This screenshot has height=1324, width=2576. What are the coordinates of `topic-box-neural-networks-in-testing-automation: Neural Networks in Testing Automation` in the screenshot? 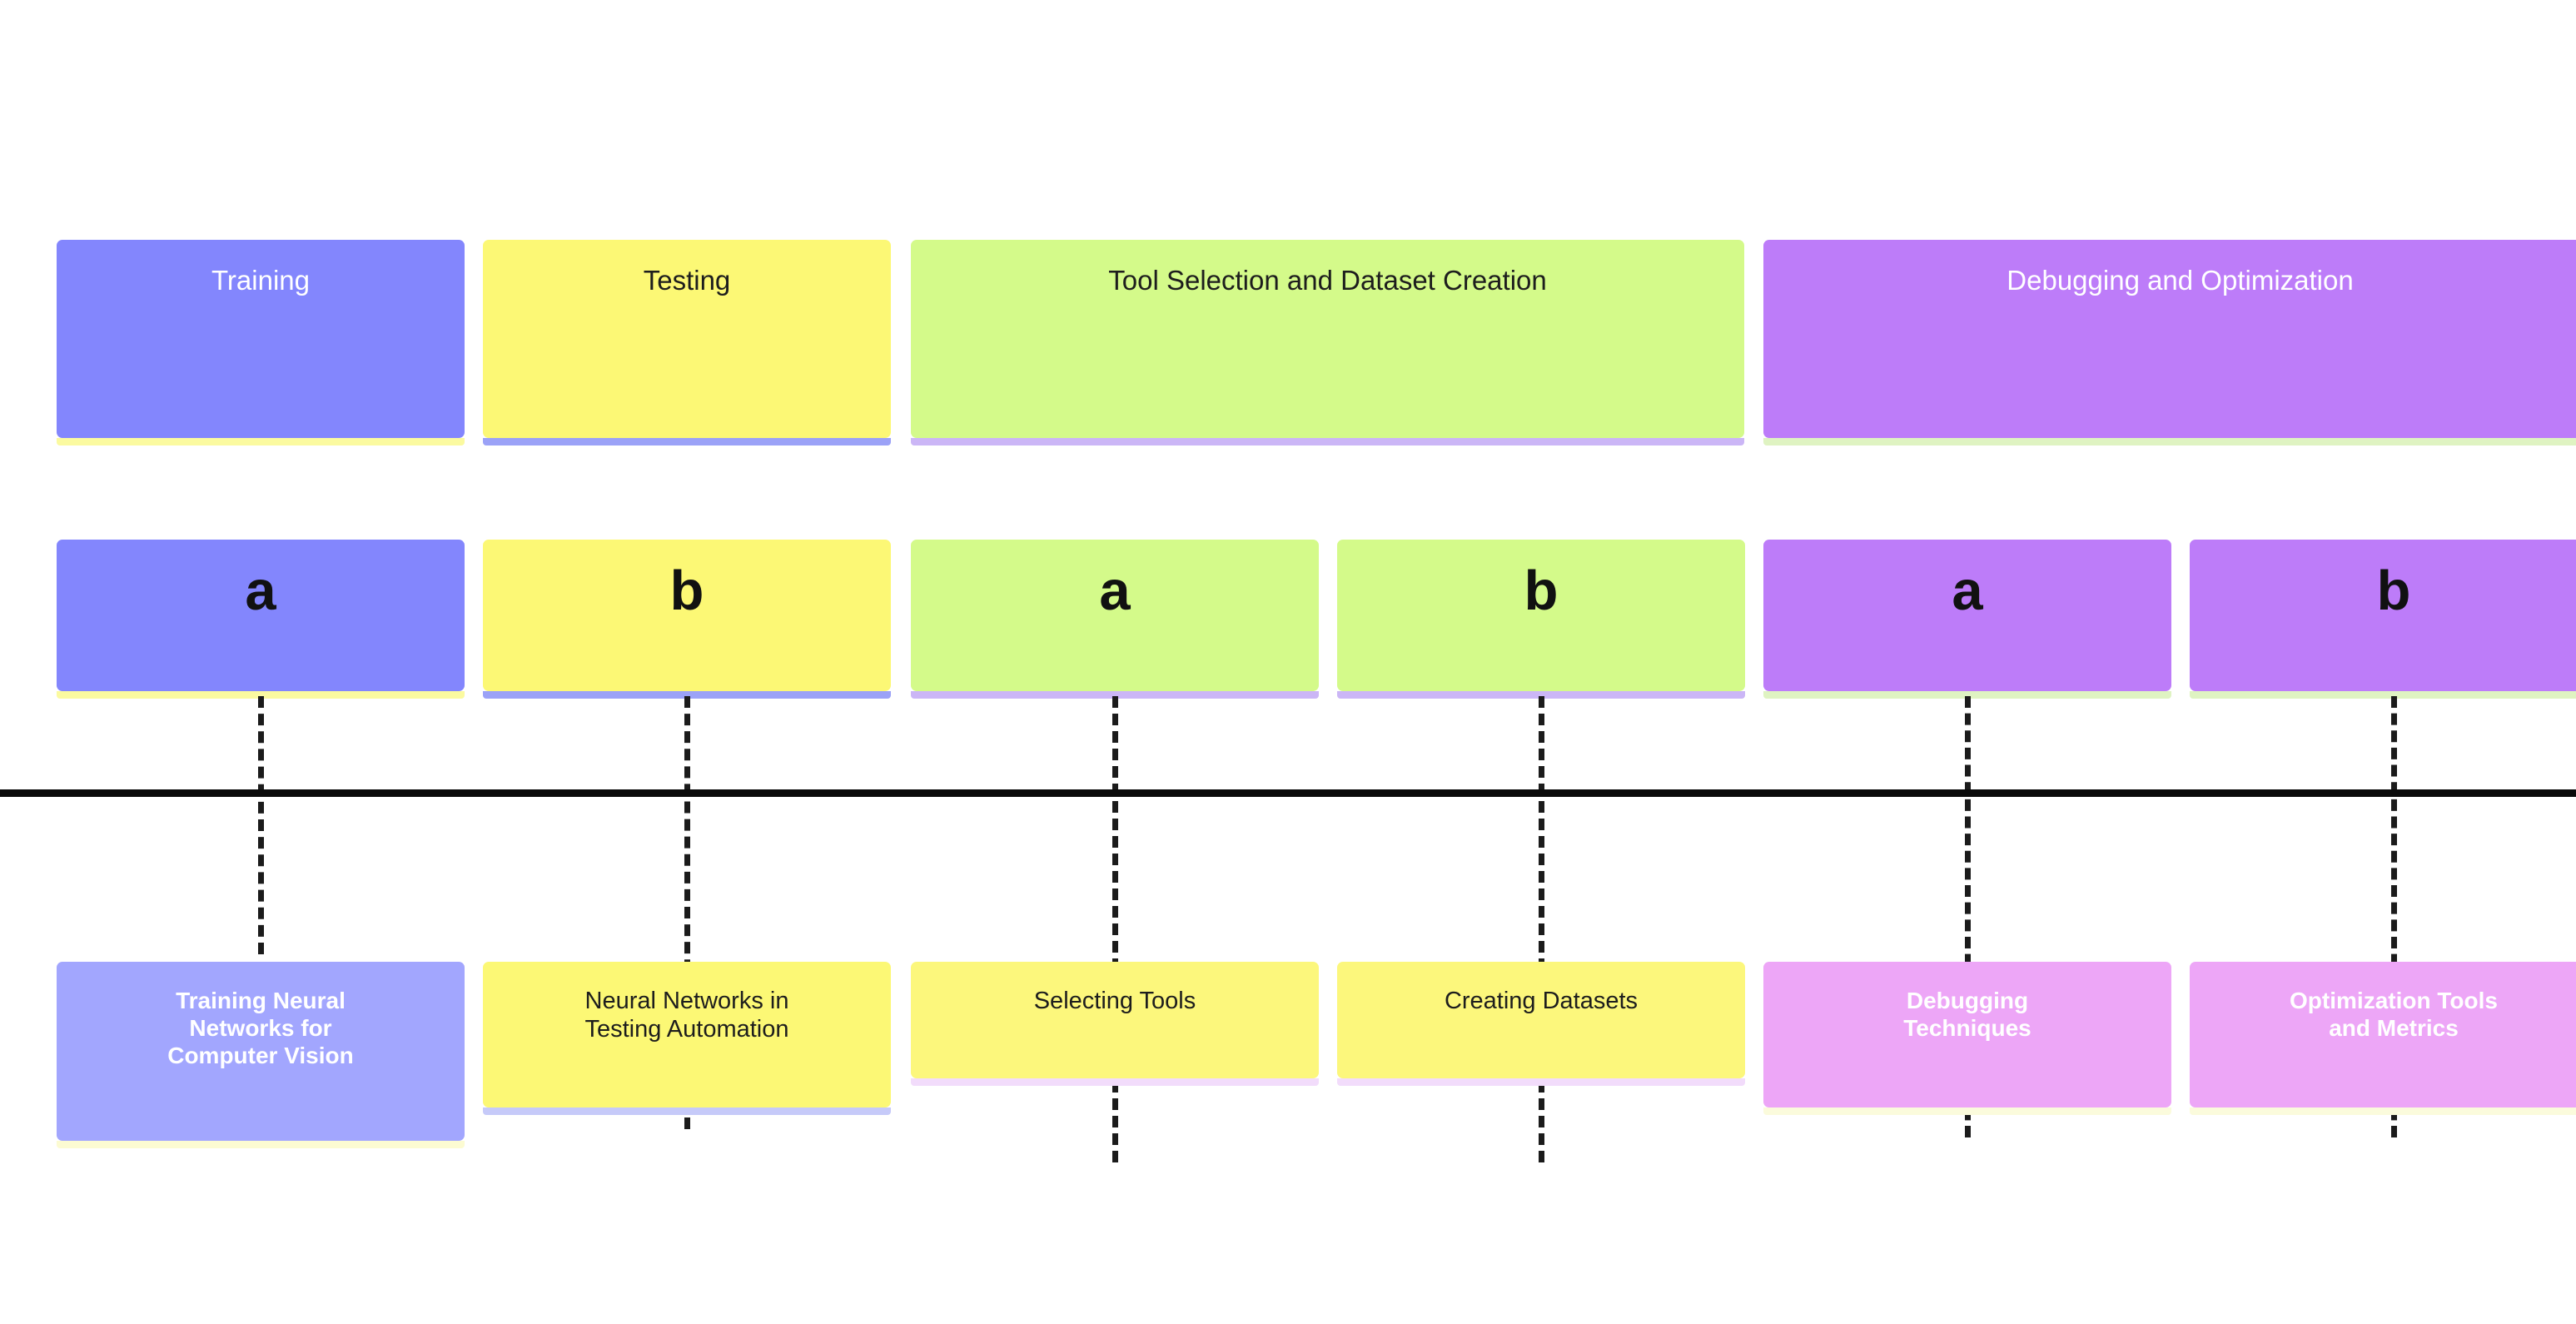 It's located at (687, 1038).